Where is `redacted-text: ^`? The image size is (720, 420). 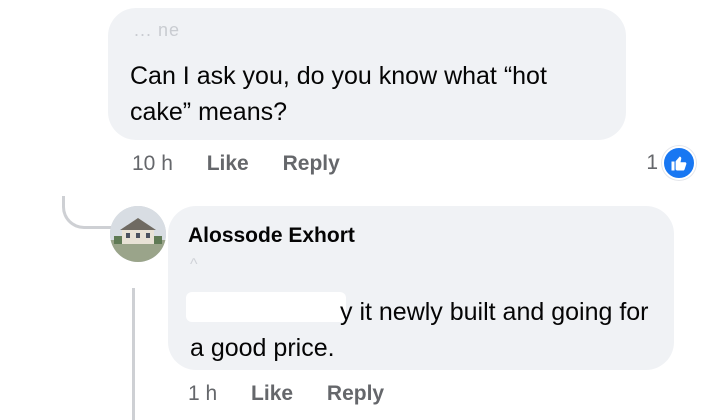 redacted-text: ^ is located at coordinates (194, 264).